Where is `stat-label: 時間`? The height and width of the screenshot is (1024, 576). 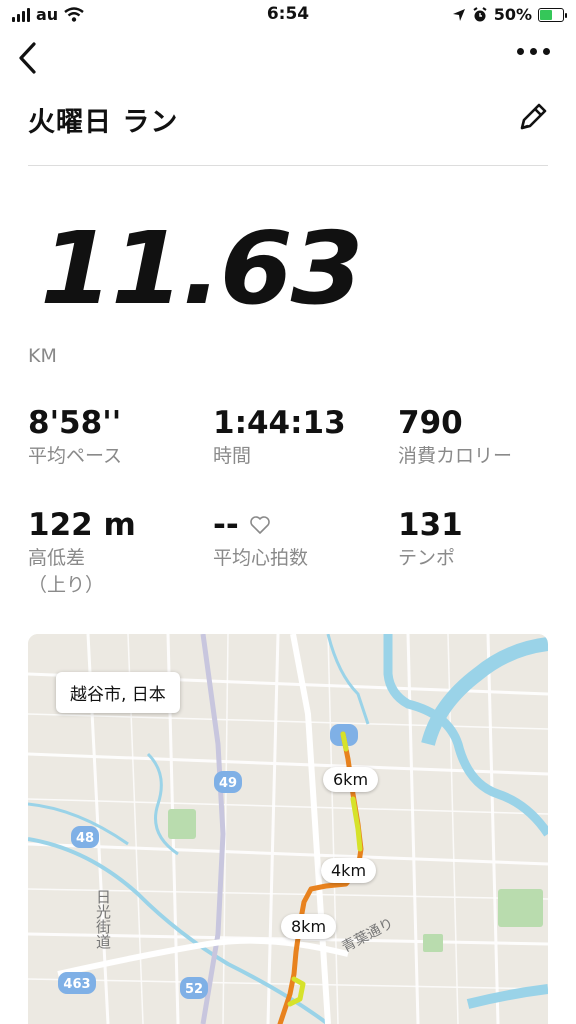 stat-label: 時間 is located at coordinates (232, 456).